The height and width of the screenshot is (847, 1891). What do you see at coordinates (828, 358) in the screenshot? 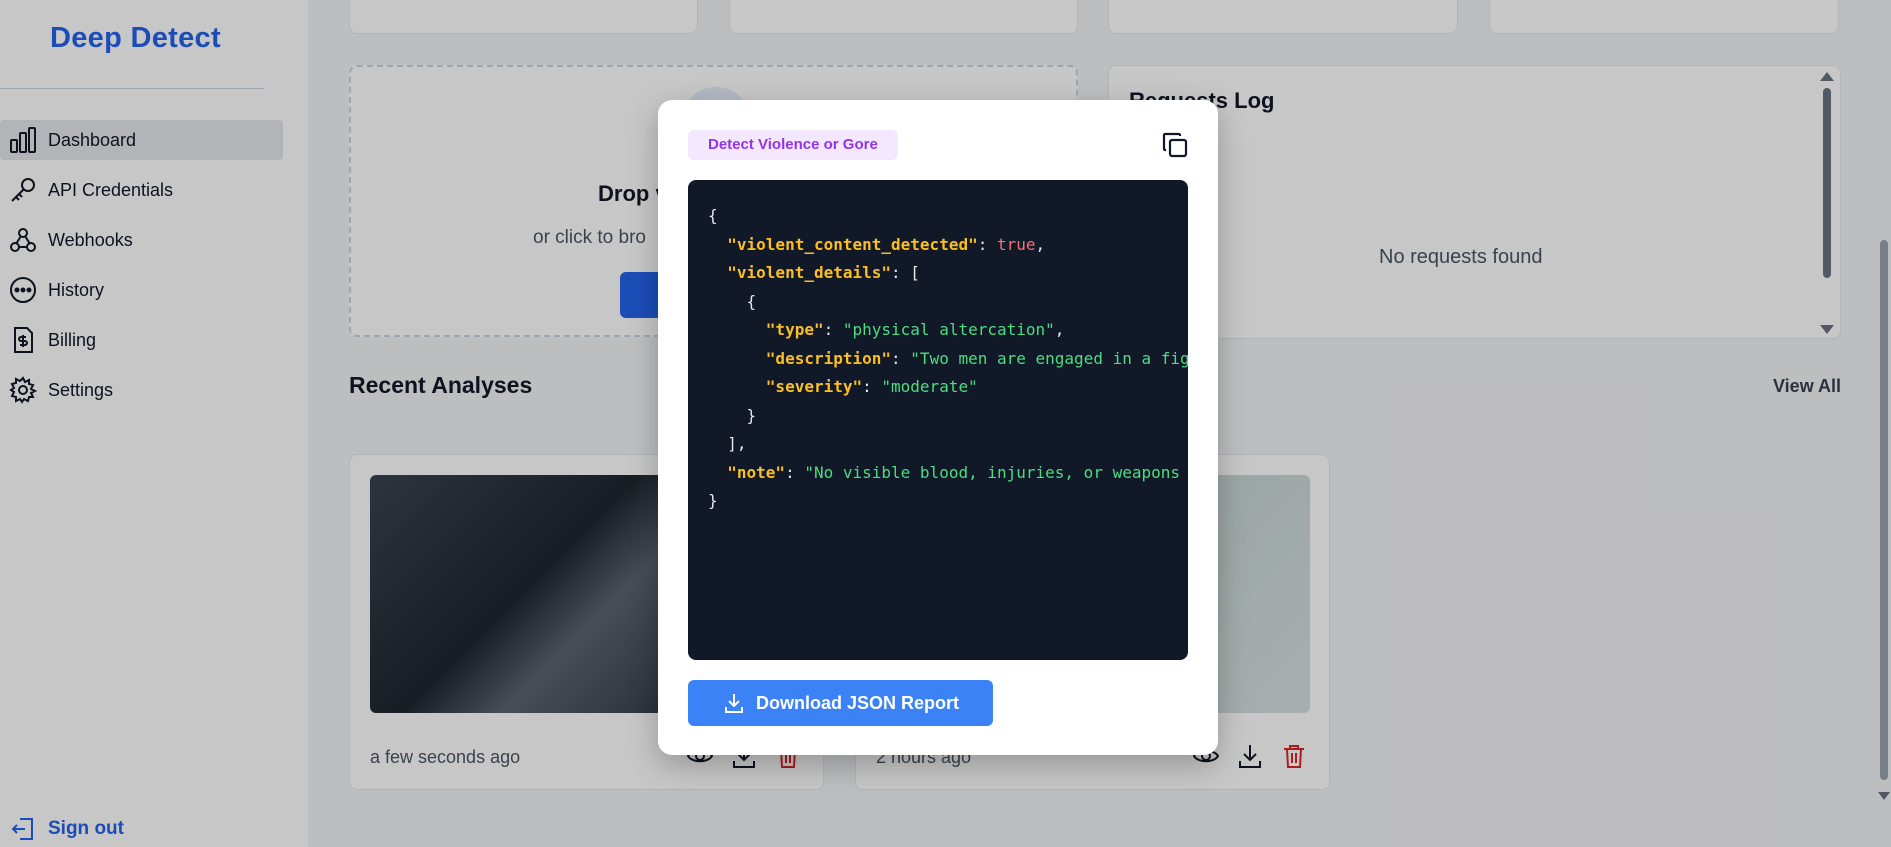
I see `json-key: "description"` at bounding box center [828, 358].